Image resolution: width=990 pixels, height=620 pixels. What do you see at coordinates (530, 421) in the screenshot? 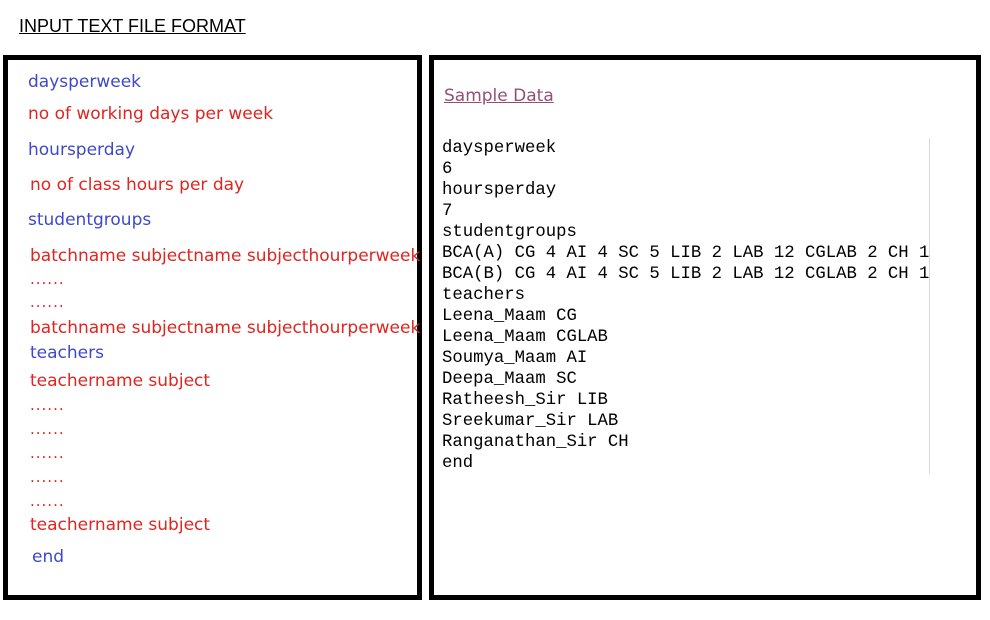
I see `code-line: Sreekumar_Sir LAB` at bounding box center [530, 421].